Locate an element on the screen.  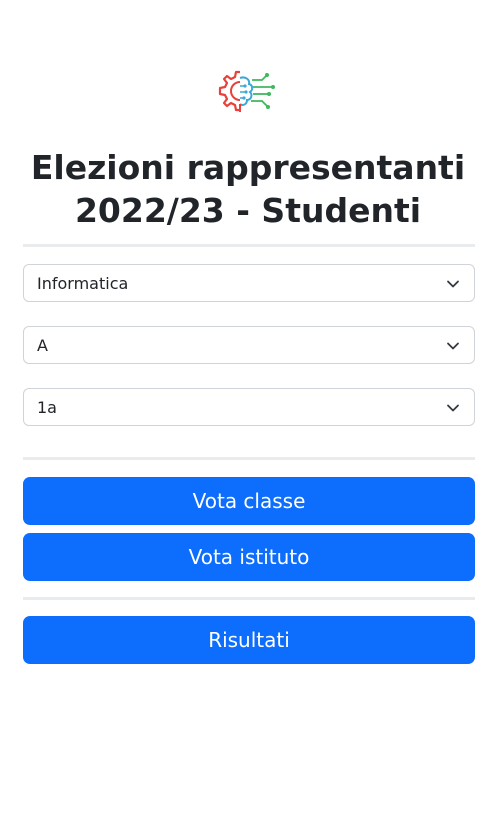
vota-istituto-button: Vota istituto is located at coordinates (249, 557).